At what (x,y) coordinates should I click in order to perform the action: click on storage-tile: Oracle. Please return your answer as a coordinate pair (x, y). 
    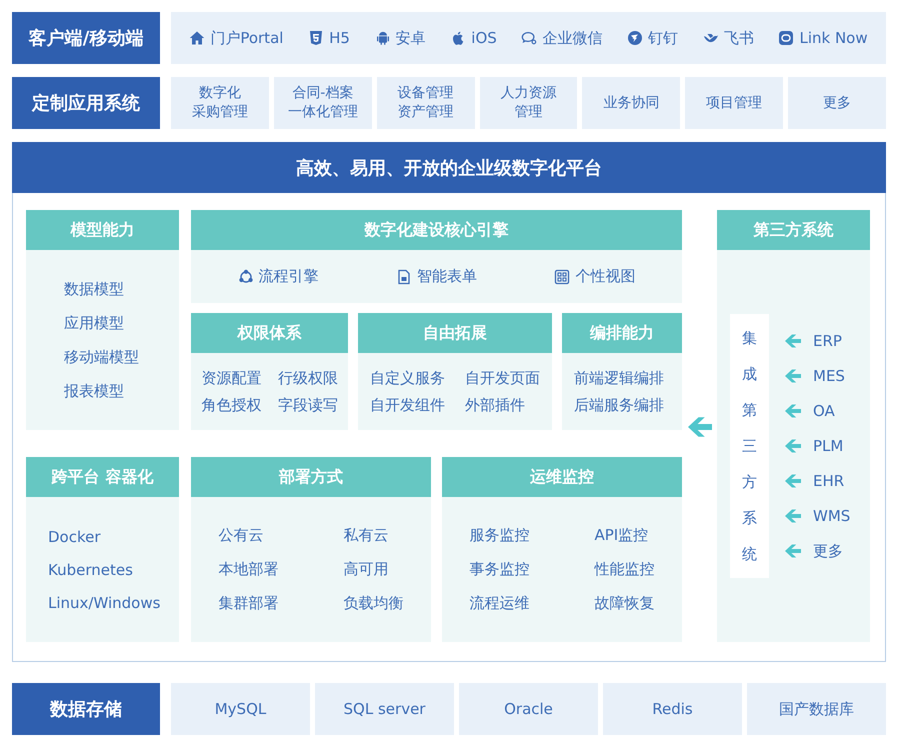
    Looking at the image, I should click on (528, 709).